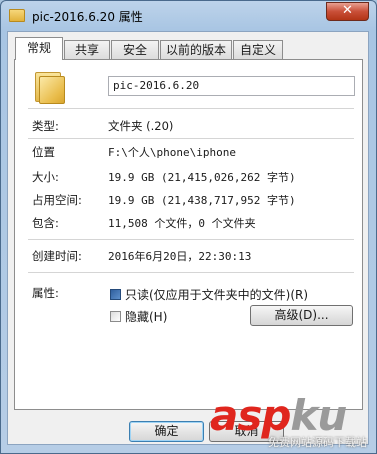 This screenshot has width=377, height=454. I want to click on created-value: 2016年6月20日，22:30:13, so click(180, 256).